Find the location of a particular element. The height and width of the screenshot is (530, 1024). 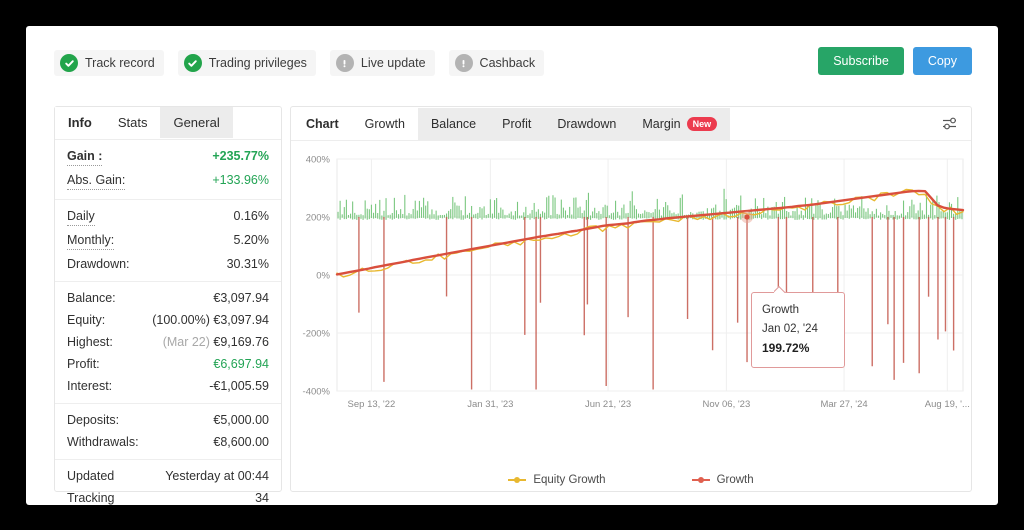

legend-item-growth: Growth is located at coordinates (722, 480).